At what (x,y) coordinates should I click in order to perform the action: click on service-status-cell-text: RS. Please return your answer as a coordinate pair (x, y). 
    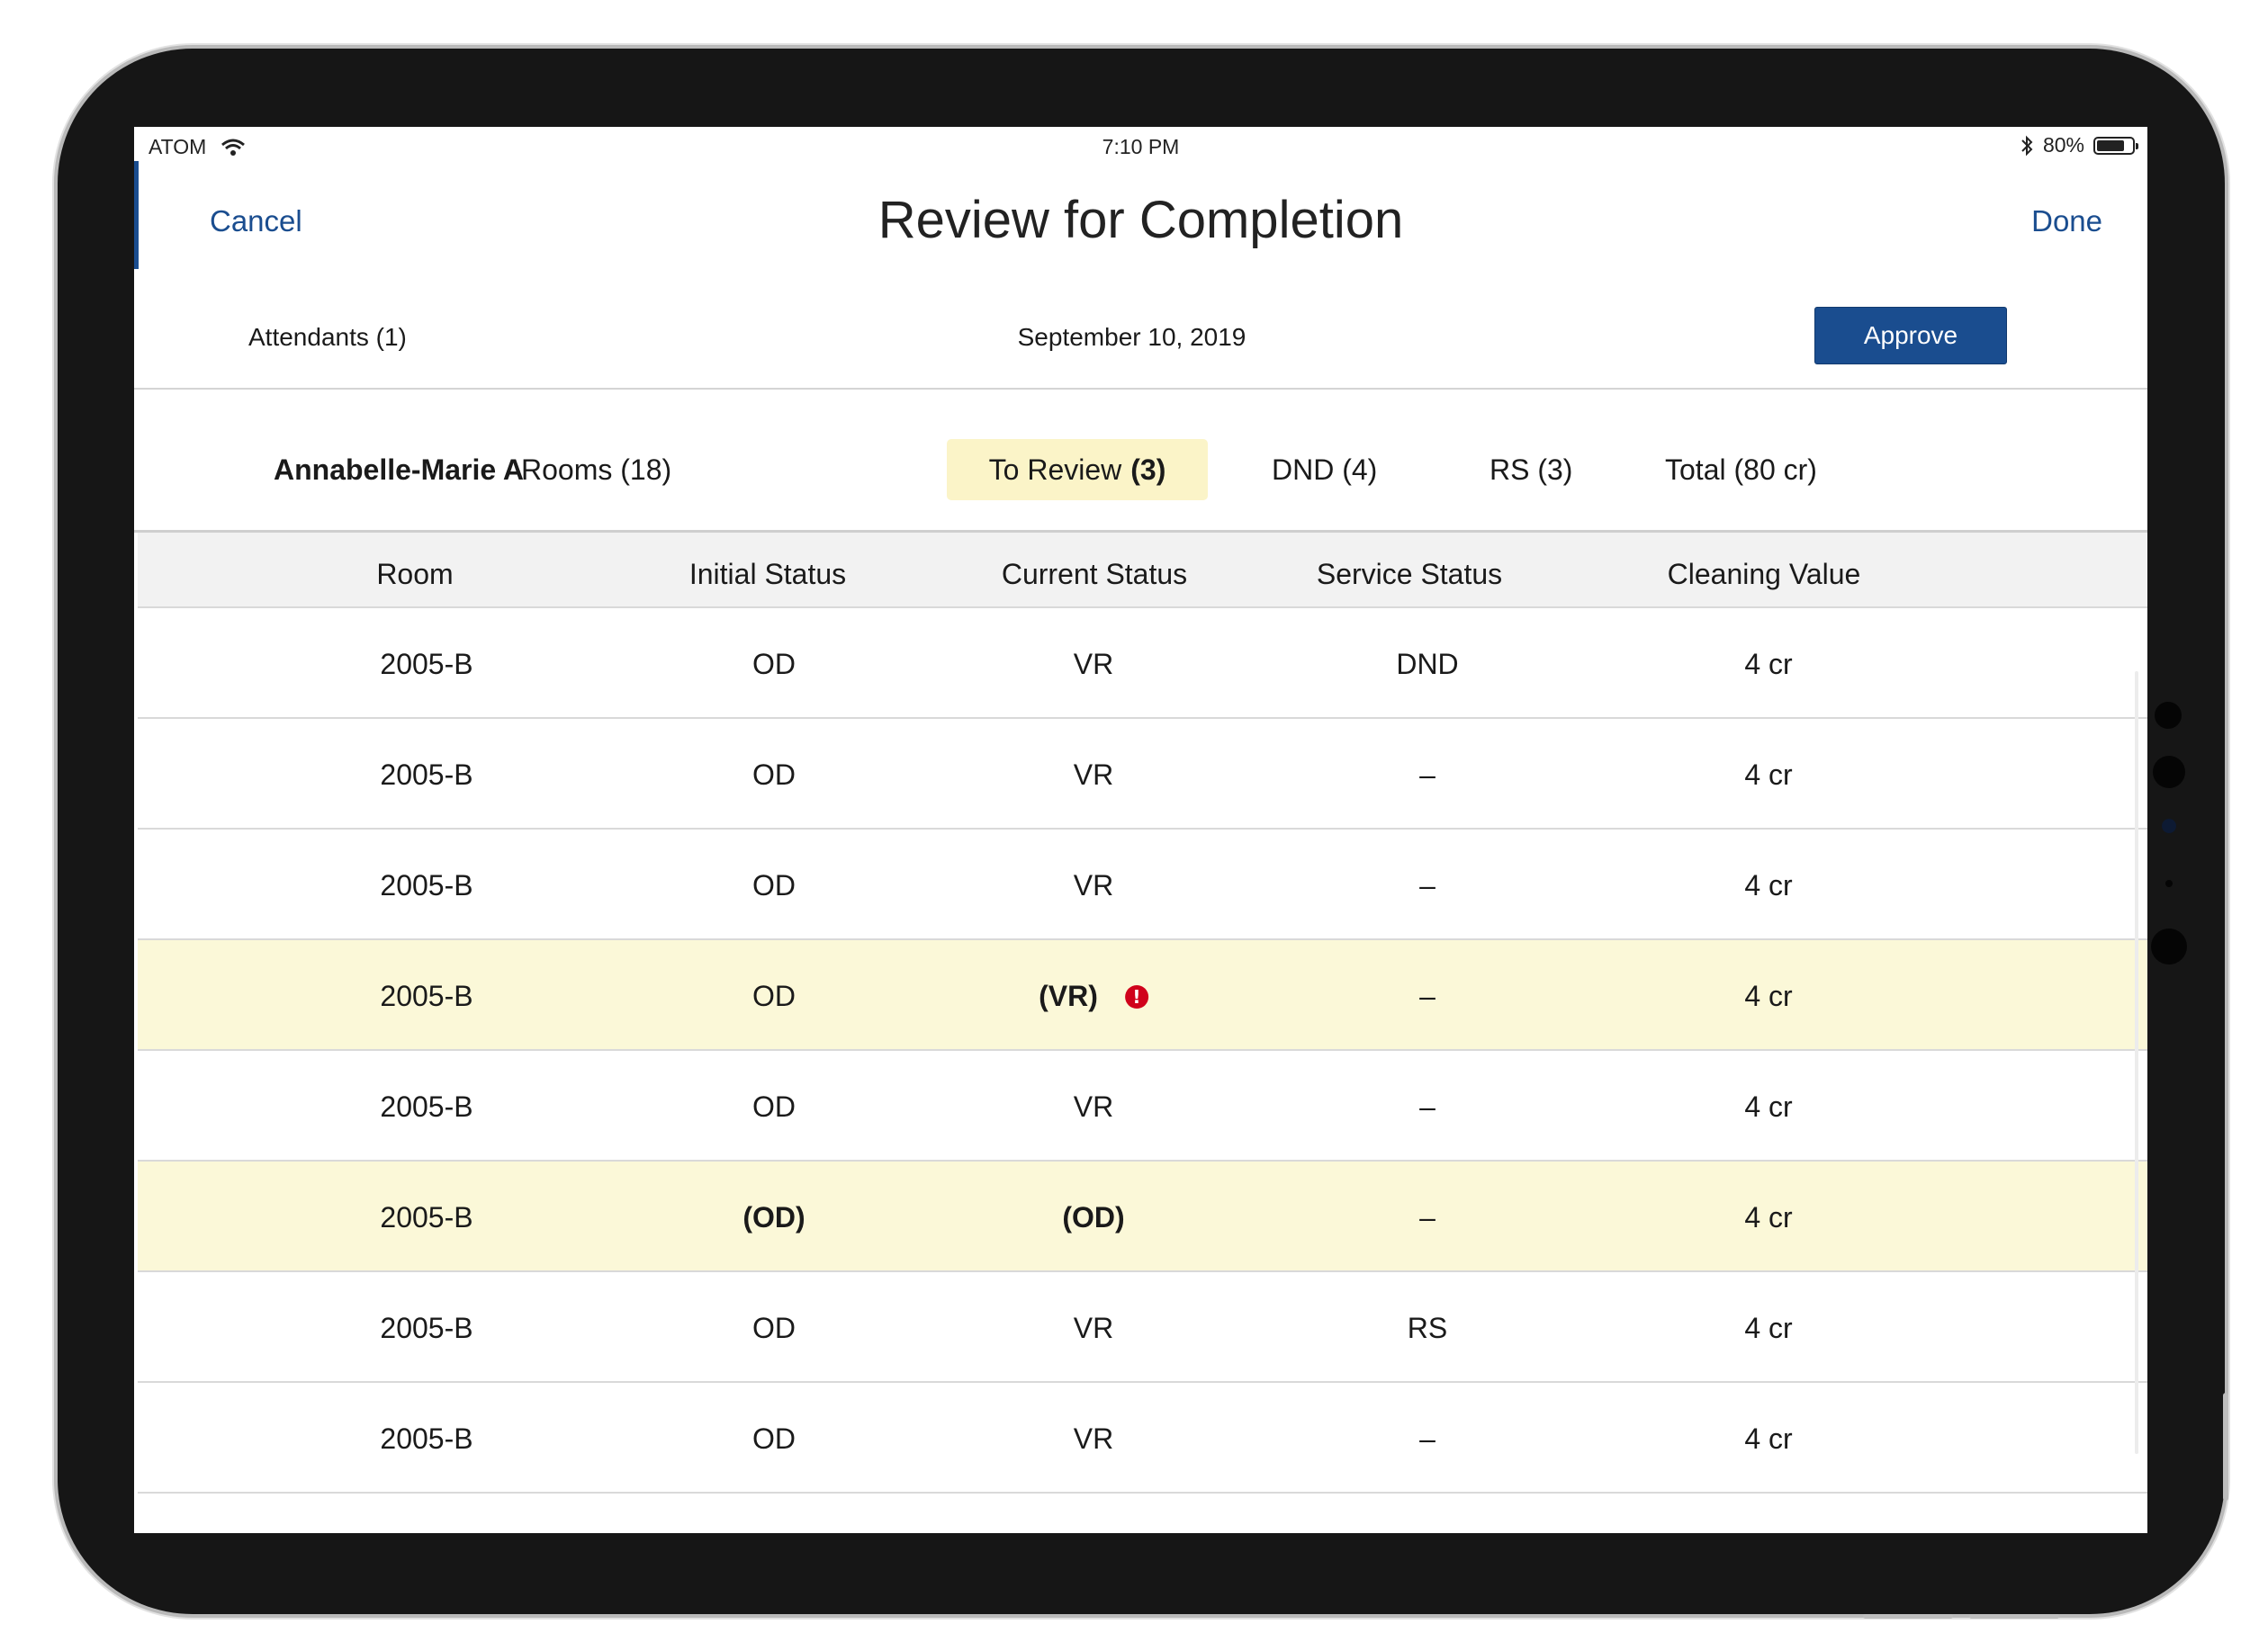
    Looking at the image, I should click on (1427, 1328).